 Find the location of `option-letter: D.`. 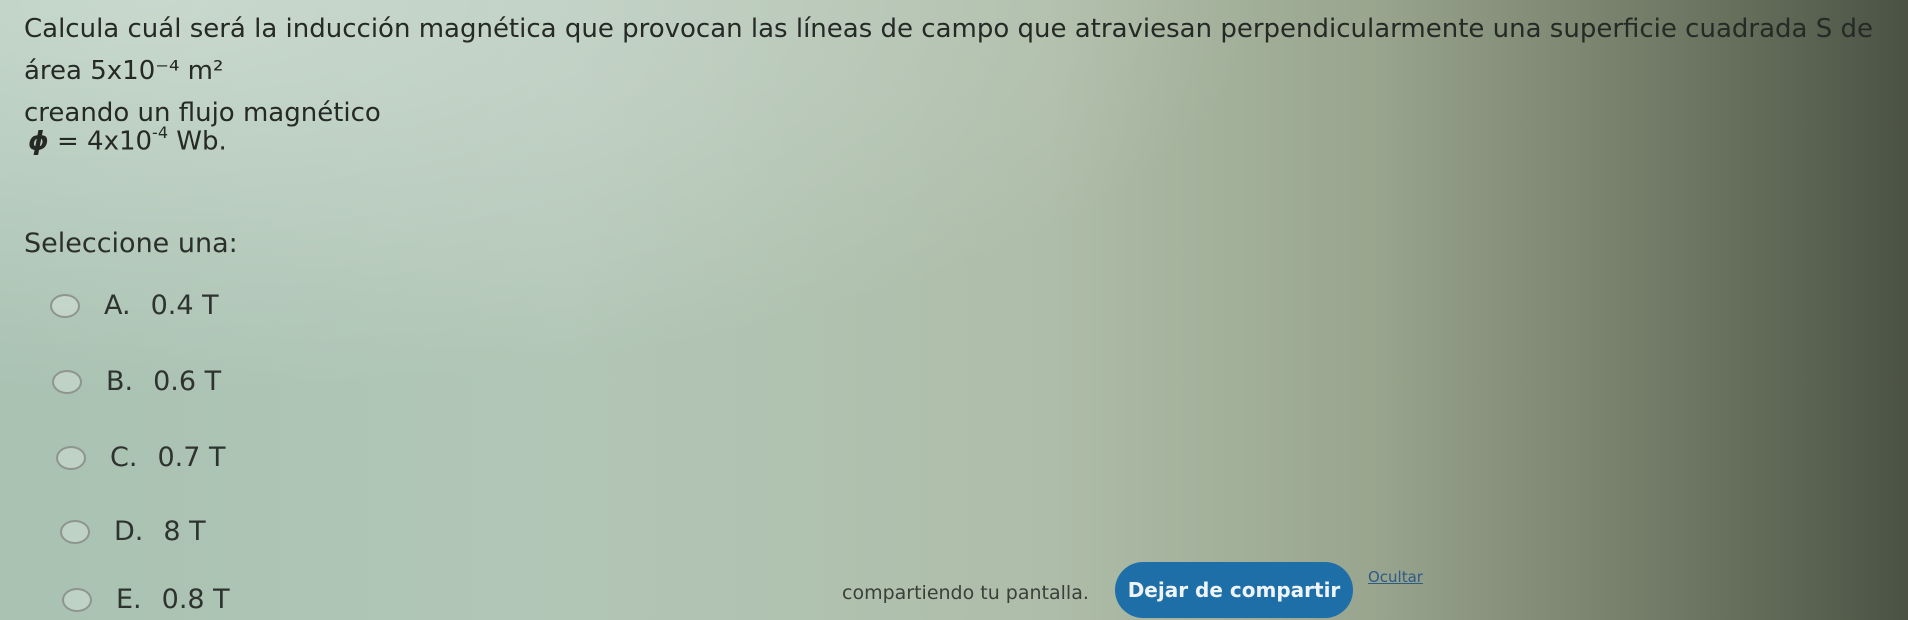

option-letter: D. is located at coordinates (129, 531).